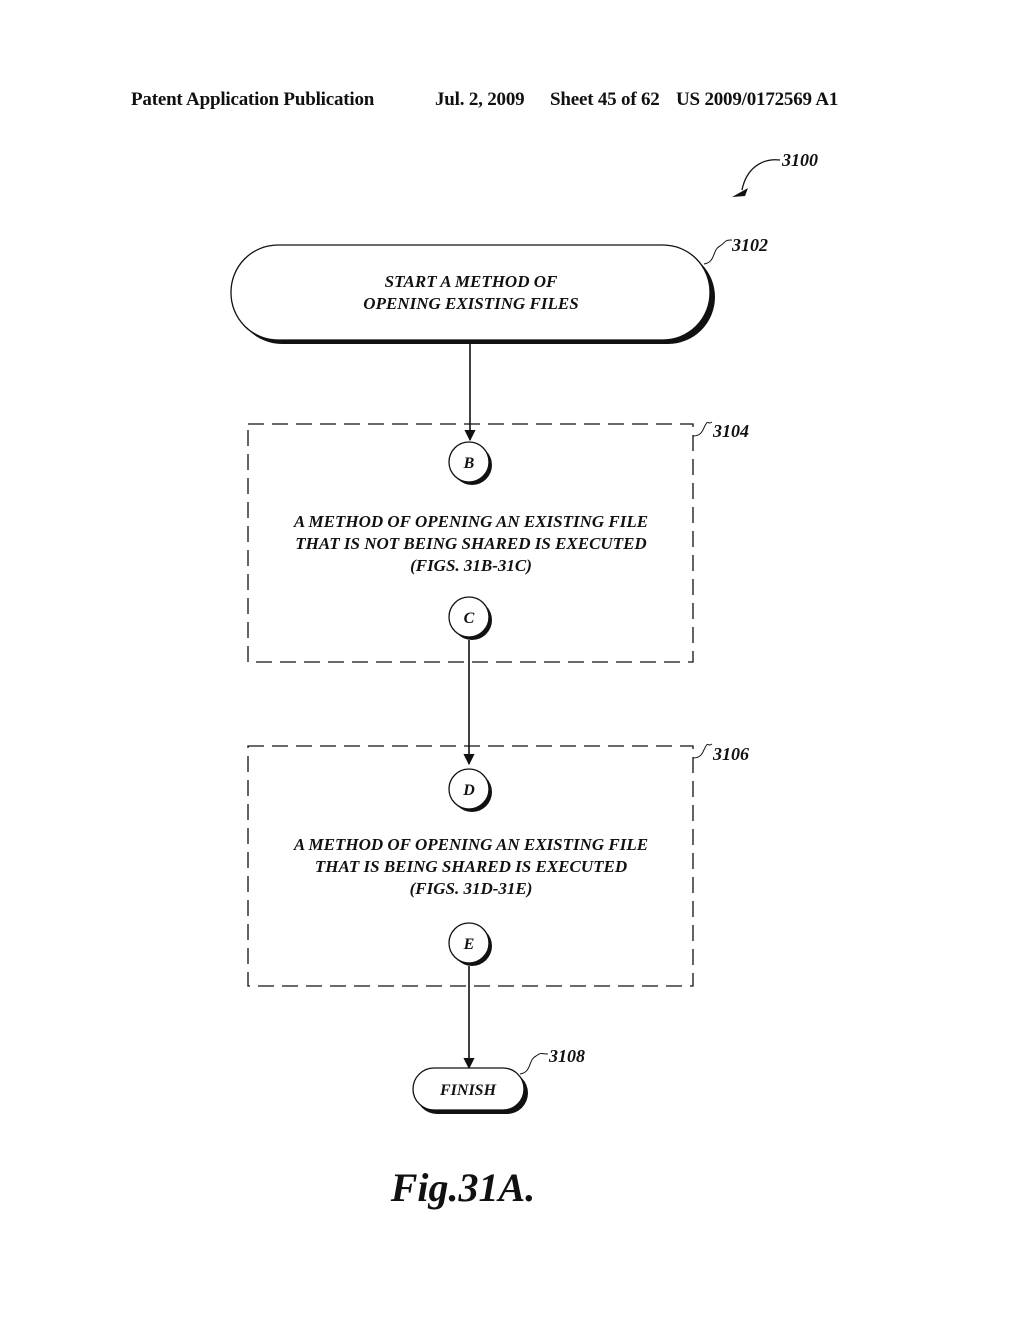 Image resolution: width=1024 pixels, height=1320 pixels. I want to click on finish-terminal: FINISH 3108, so click(498, 1080).